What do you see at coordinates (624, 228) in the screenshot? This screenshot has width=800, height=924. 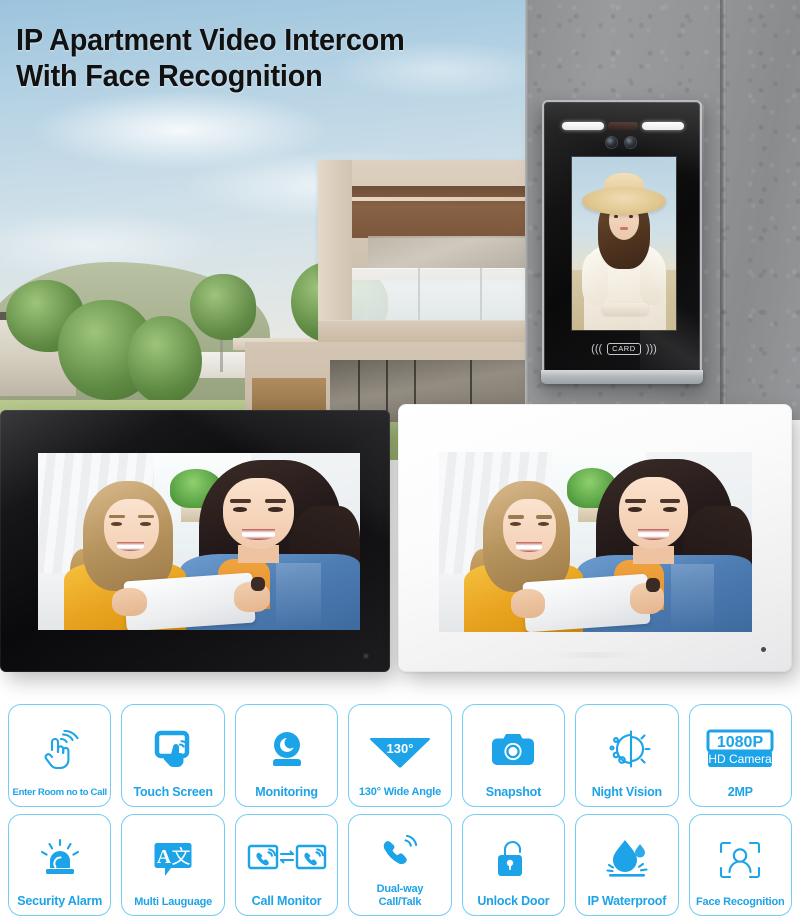 I see `visitor-lips` at bounding box center [624, 228].